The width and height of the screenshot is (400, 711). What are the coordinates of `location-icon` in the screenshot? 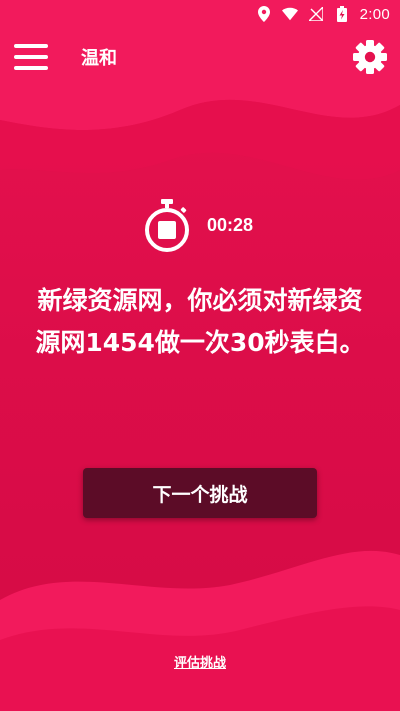 It's located at (264, 14).